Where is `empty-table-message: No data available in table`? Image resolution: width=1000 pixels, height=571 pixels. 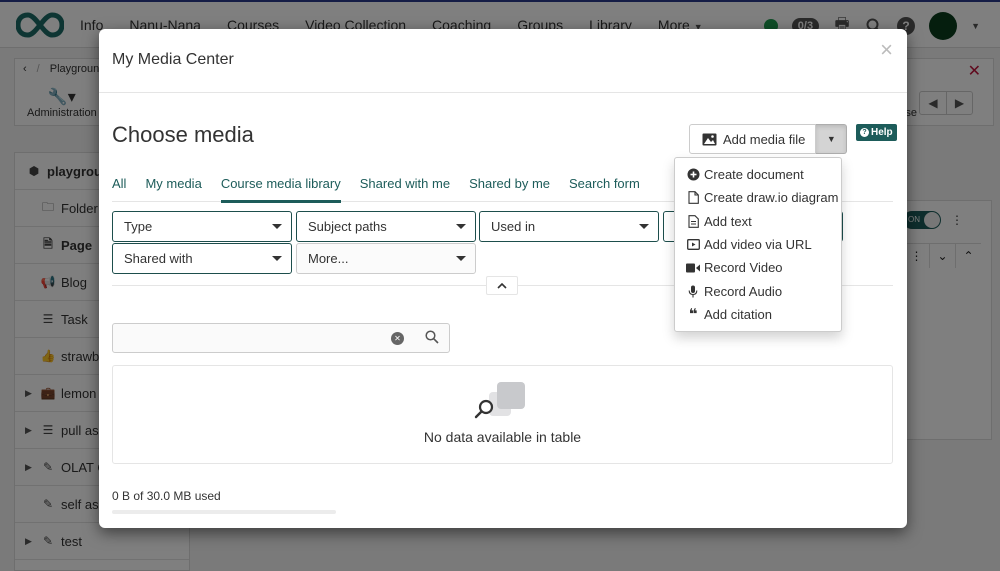 empty-table-message: No data available in table is located at coordinates (502, 437).